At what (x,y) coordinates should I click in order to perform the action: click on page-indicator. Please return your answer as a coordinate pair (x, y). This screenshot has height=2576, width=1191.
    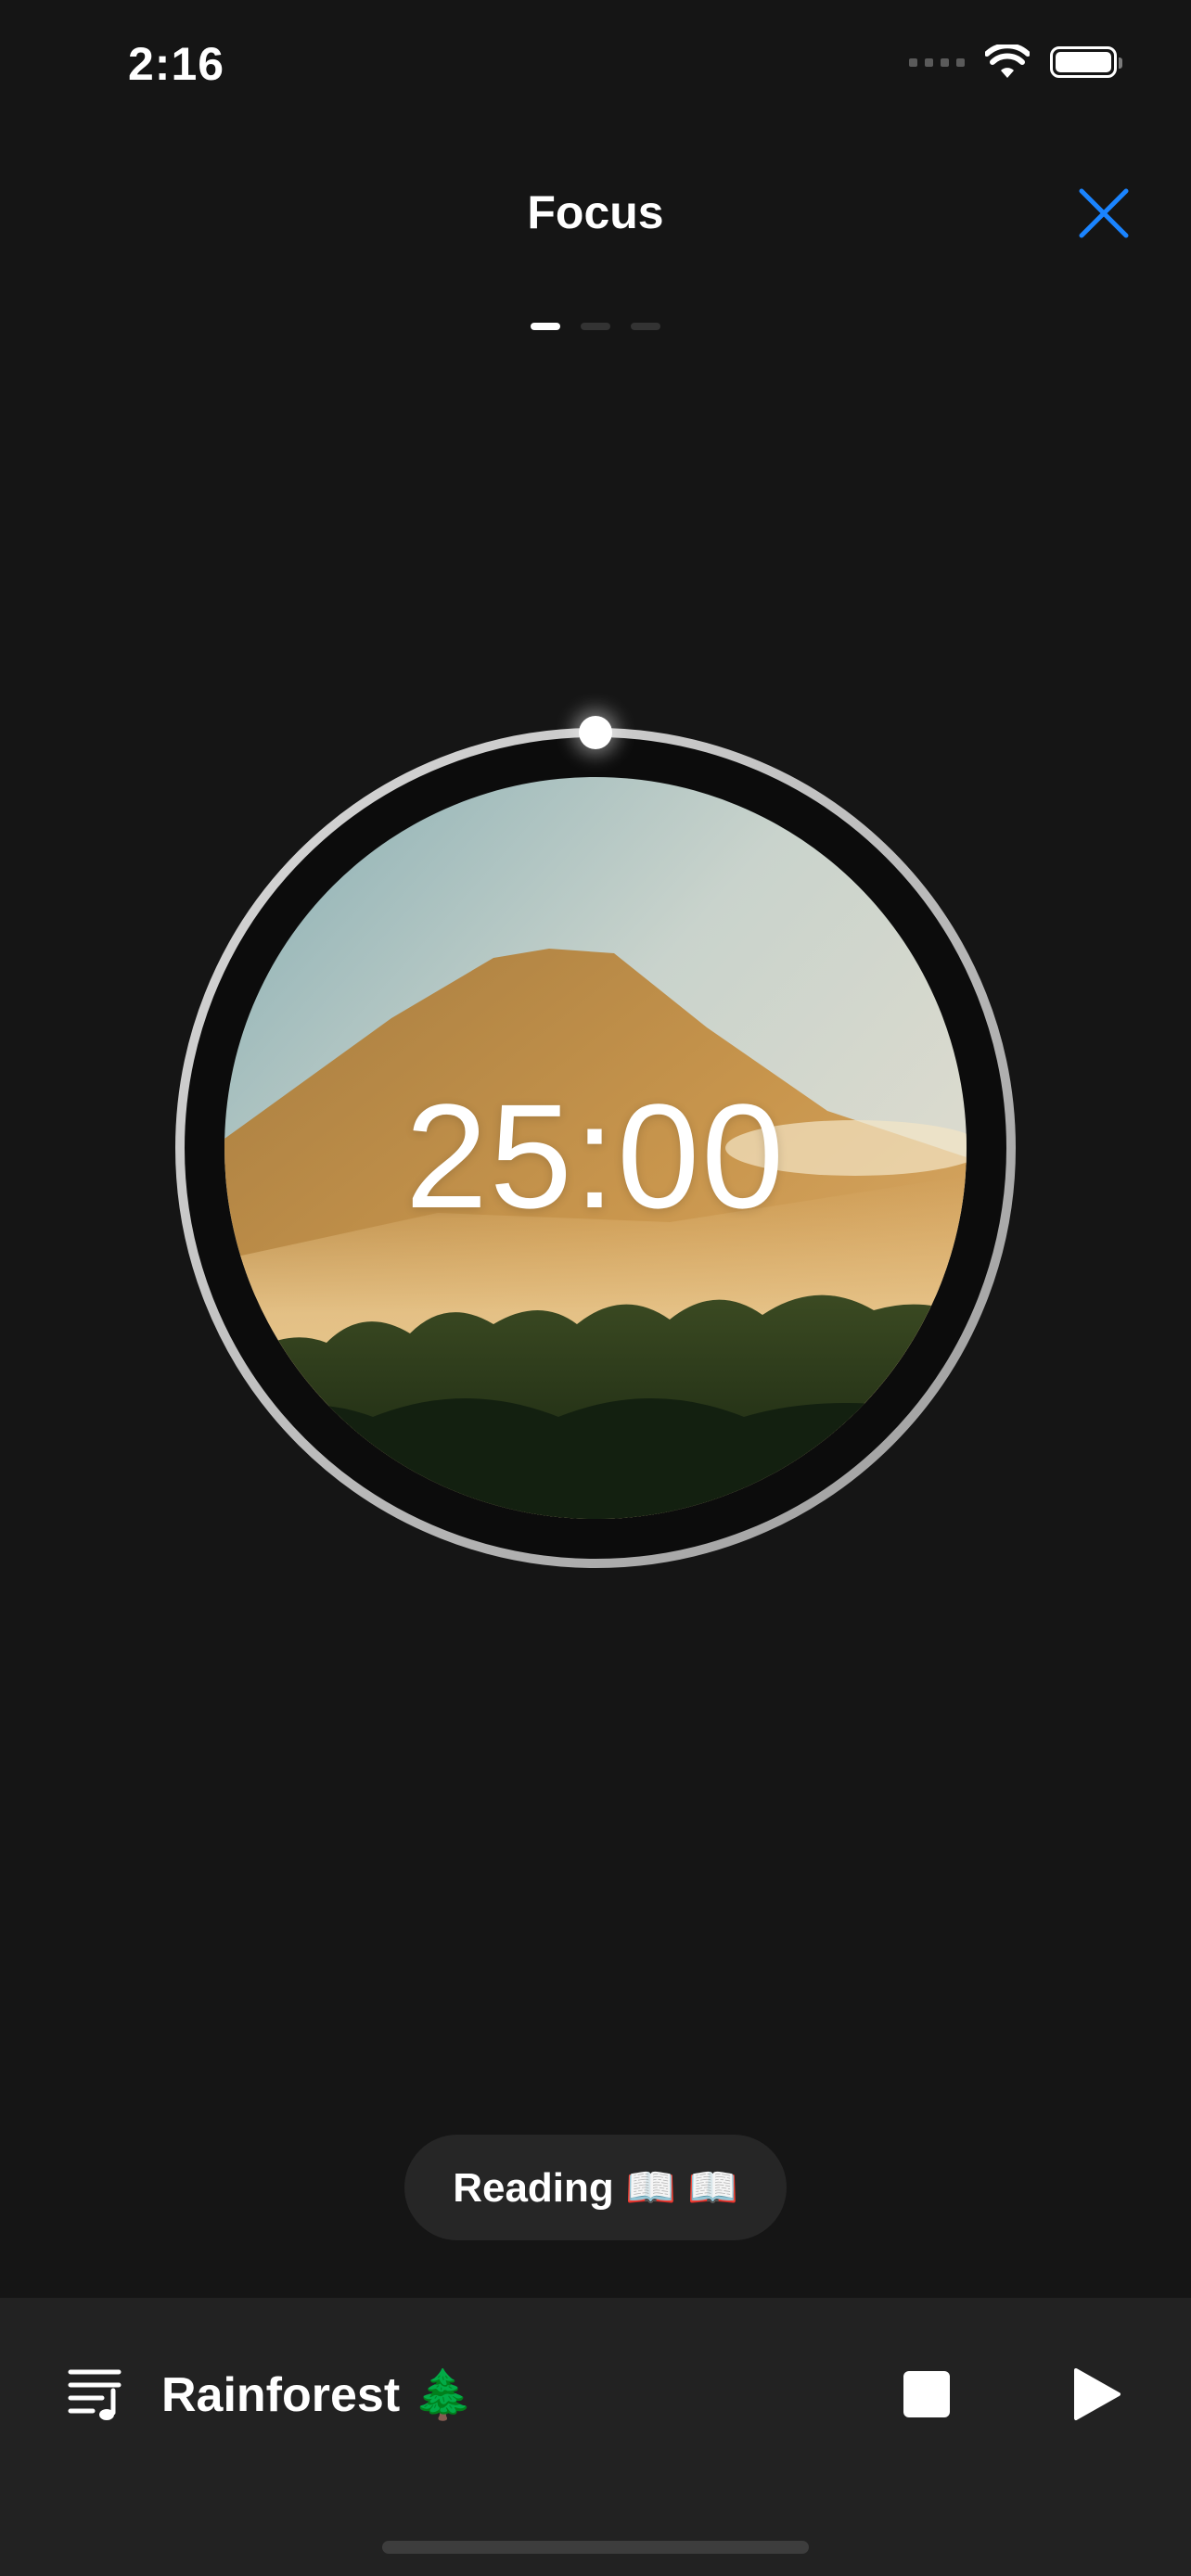
    Looking at the image, I should click on (595, 326).